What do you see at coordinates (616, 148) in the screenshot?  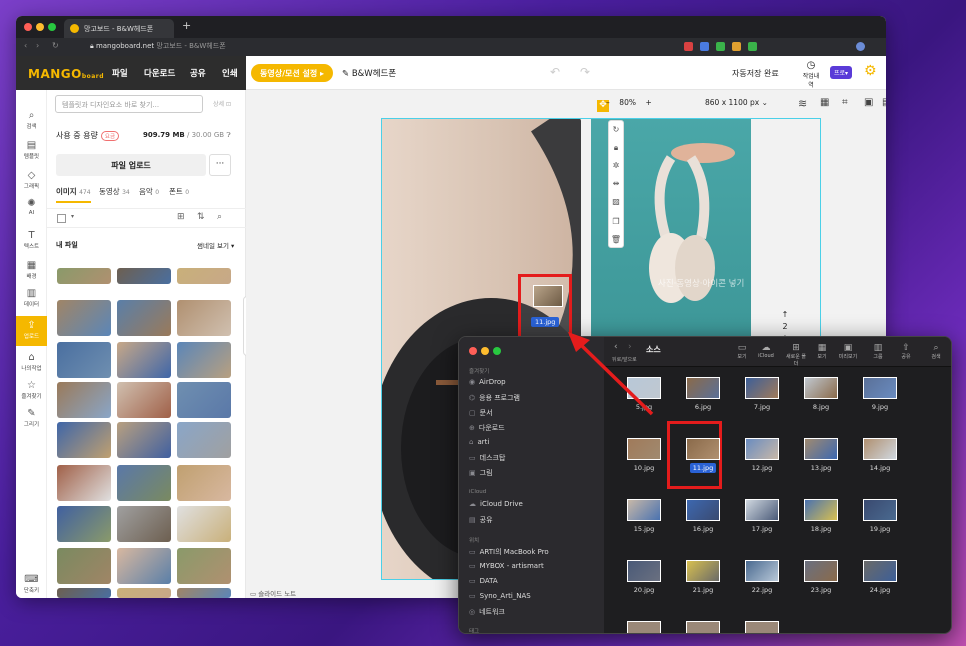 I see `lock-icon: 🔒︎` at bounding box center [616, 148].